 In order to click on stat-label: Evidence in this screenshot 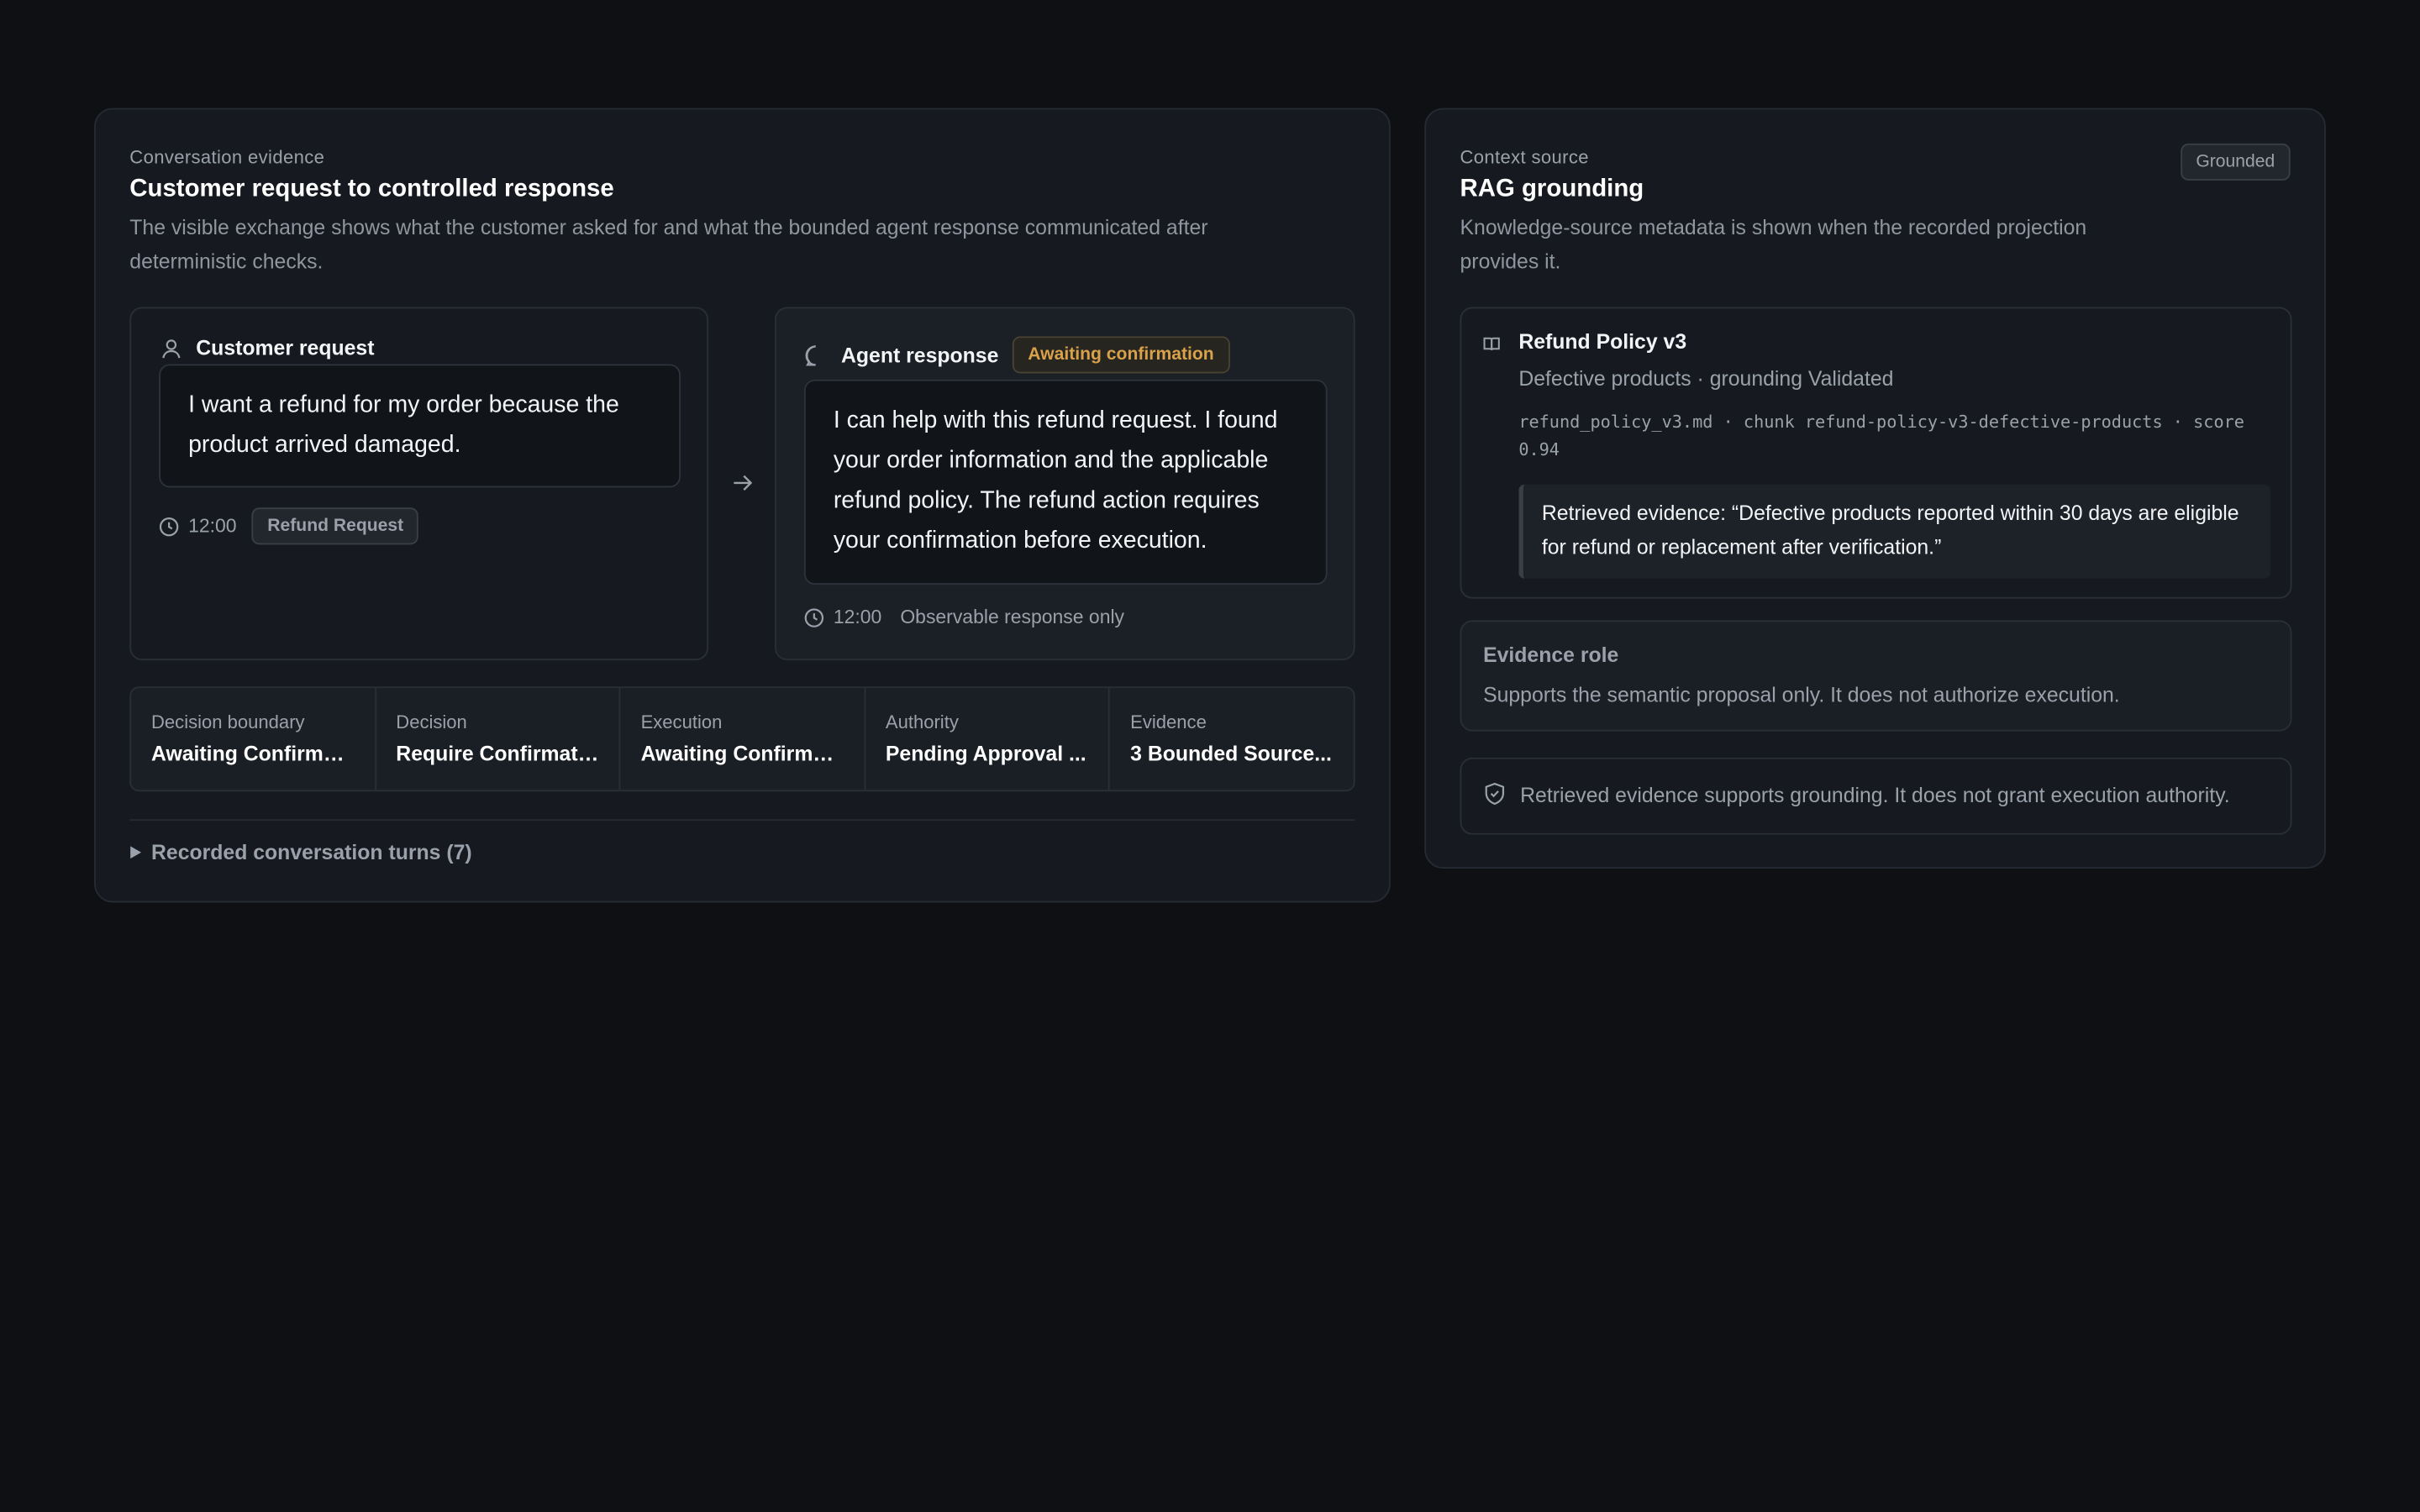, I will do `click(1168, 722)`.